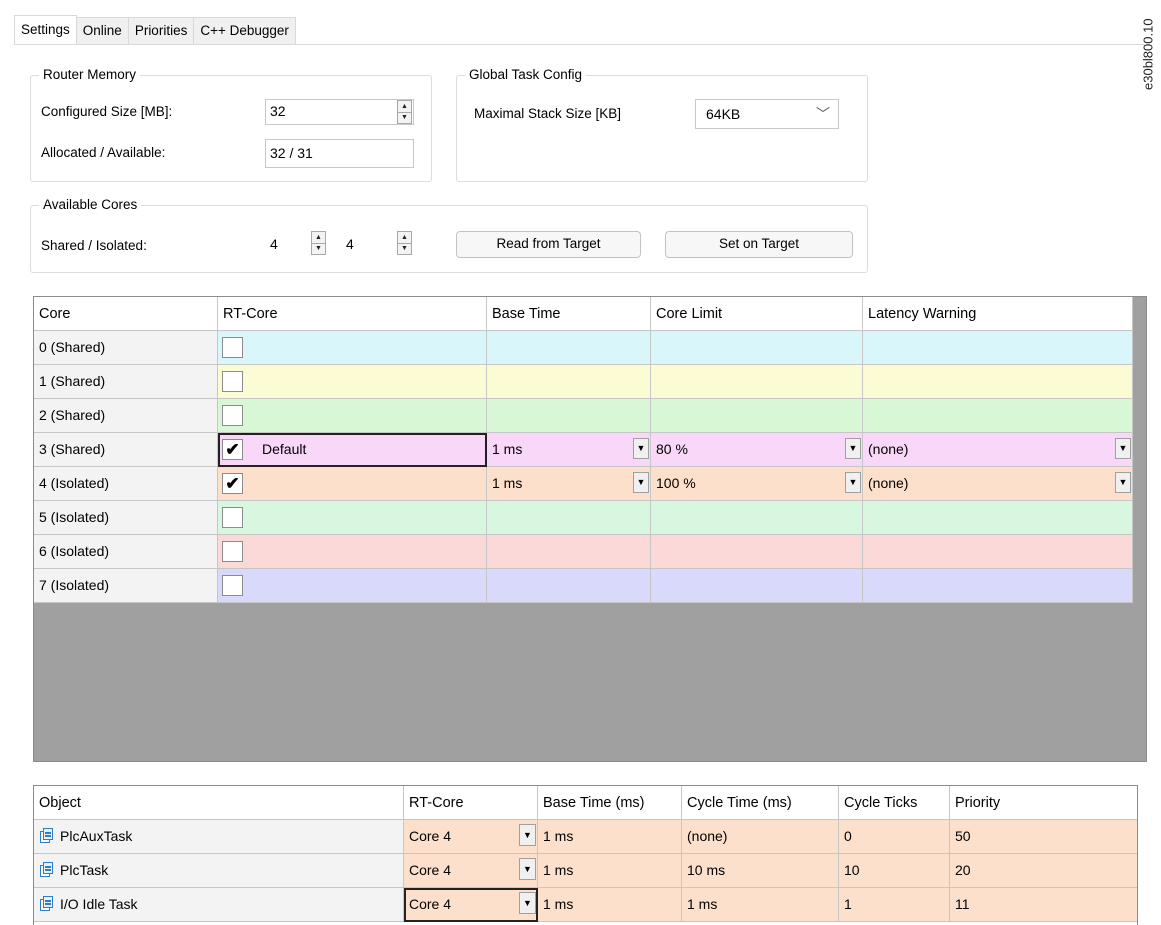 Image resolution: width=1161 pixels, height=925 pixels. I want to click on tab-settings: Settings, so click(45, 30).